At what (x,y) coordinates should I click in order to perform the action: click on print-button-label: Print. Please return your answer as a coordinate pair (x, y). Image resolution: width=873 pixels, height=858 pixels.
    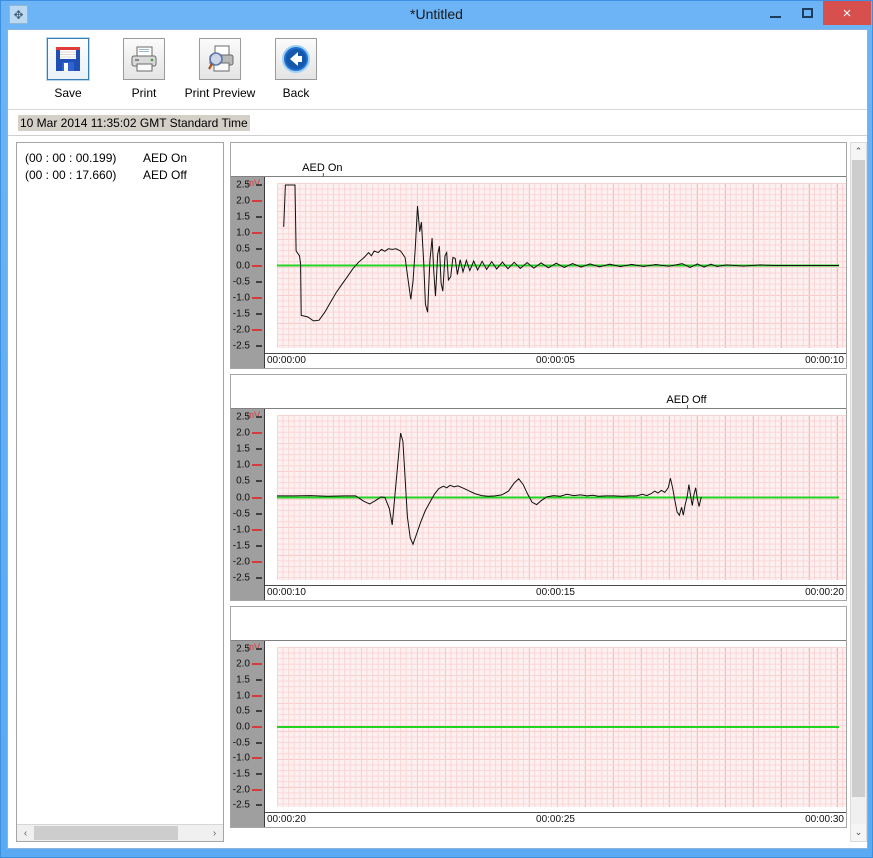
    Looking at the image, I should click on (144, 93).